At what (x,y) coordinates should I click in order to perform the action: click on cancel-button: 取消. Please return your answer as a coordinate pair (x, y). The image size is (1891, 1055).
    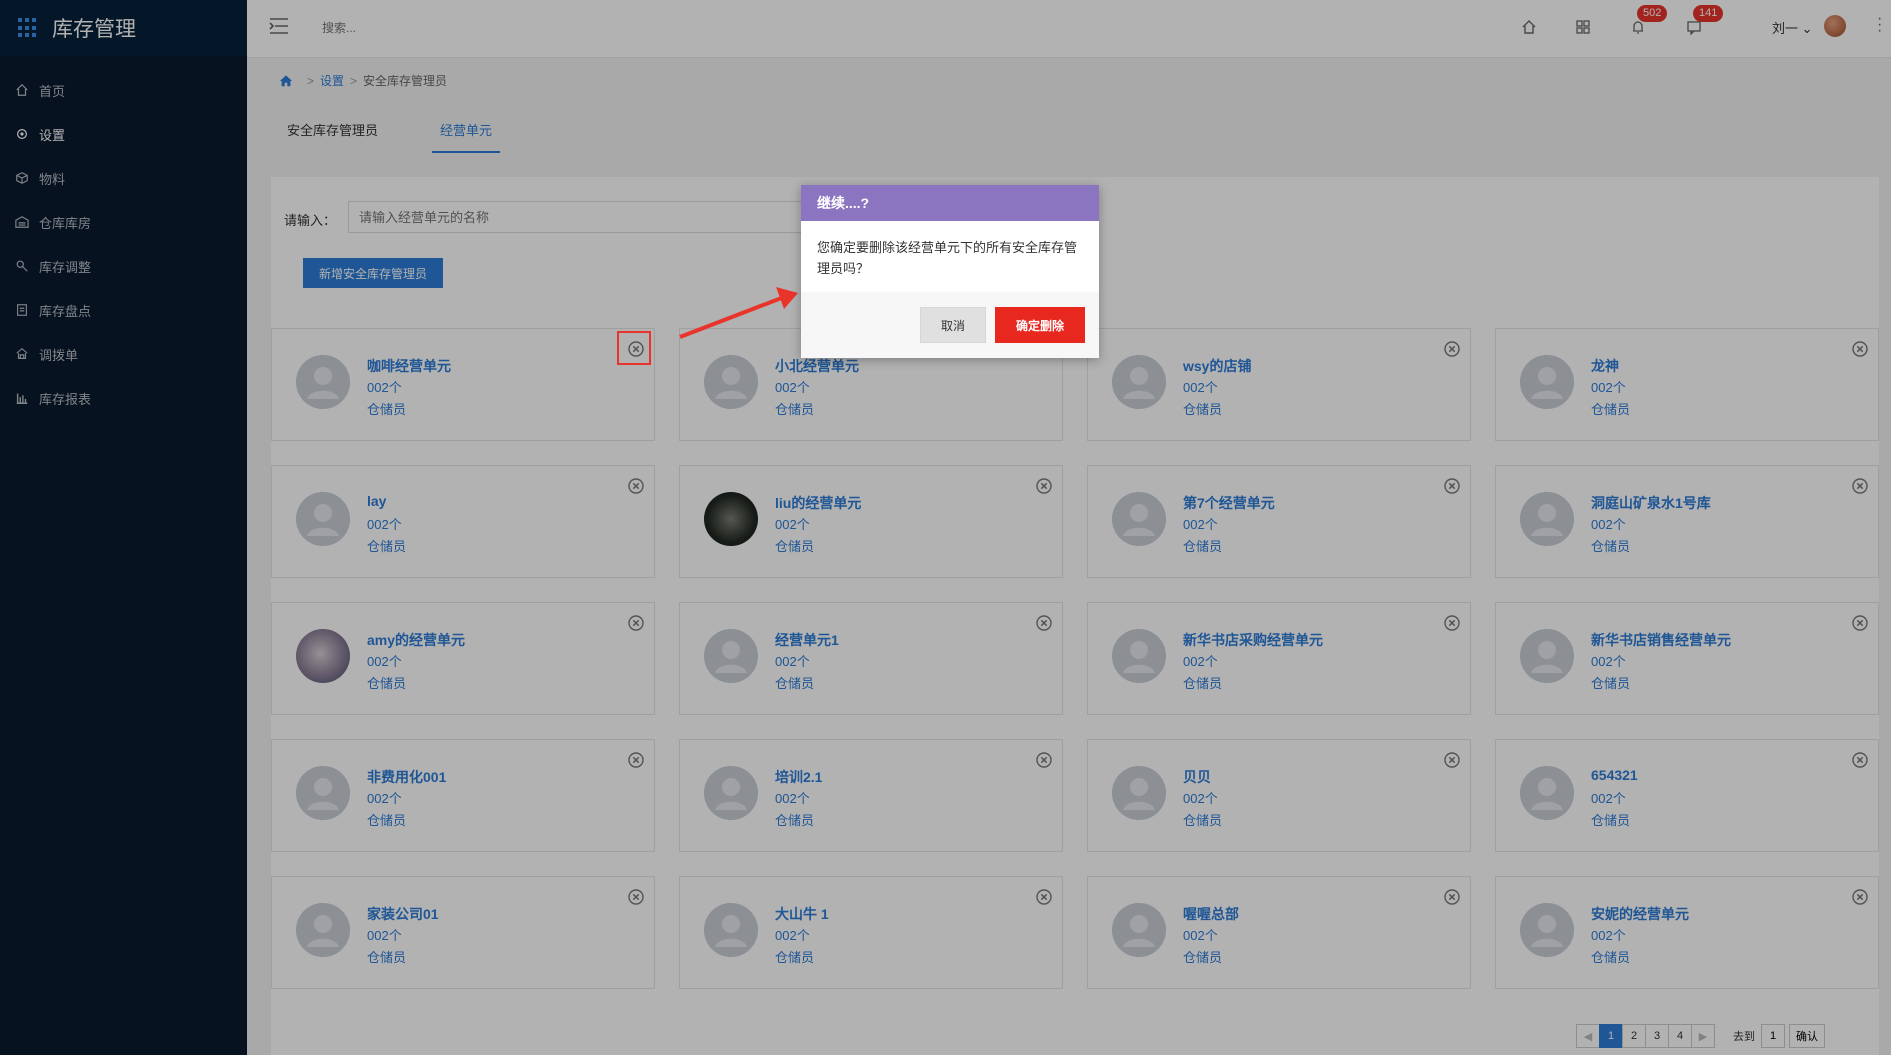
    Looking at the image, I should click on (953, 325).